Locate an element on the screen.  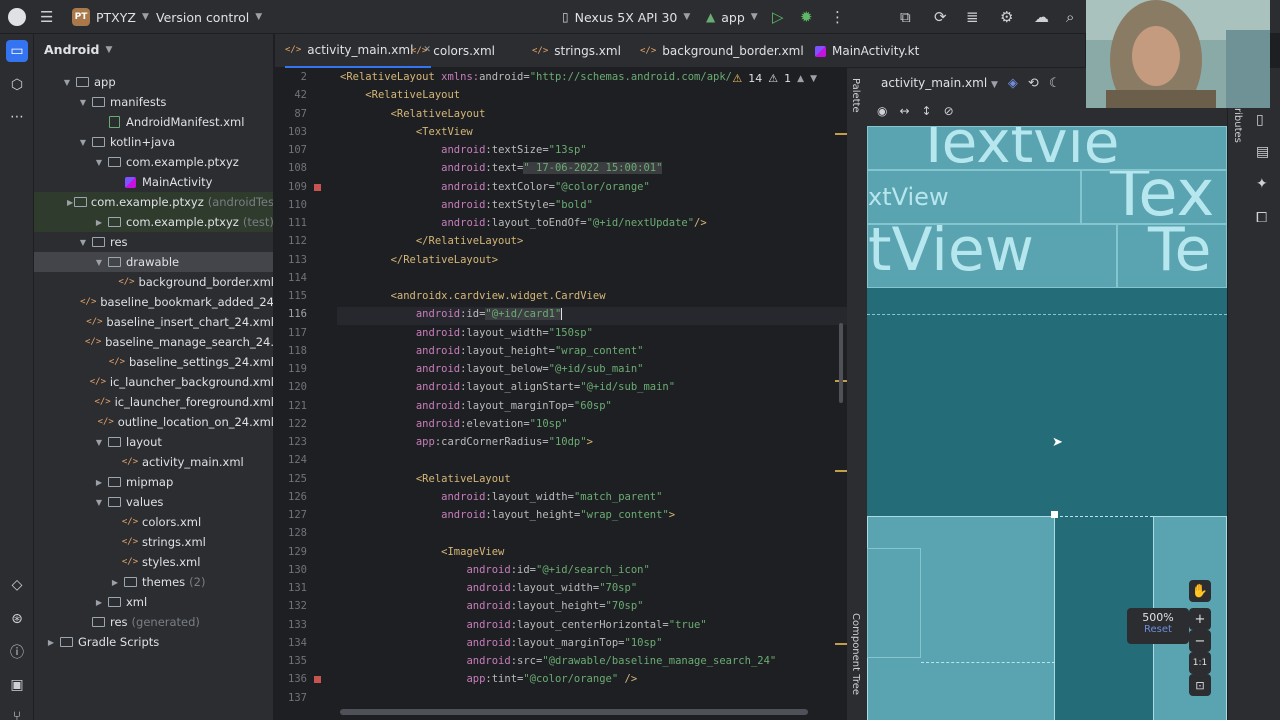
tab-mainactivity-kt: MainActivity.kt is located at coordinates (867, 51).